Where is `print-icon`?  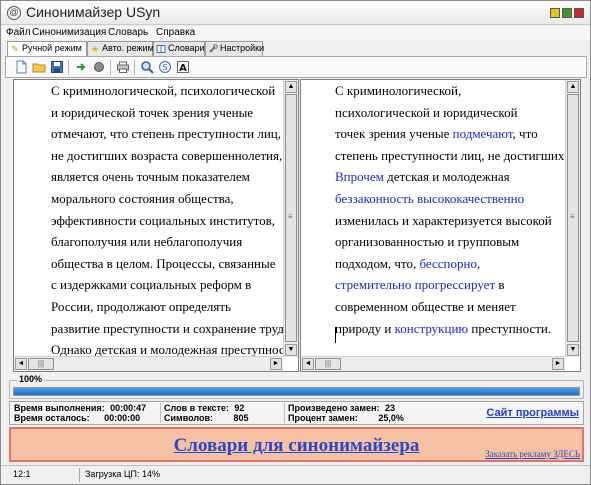 print-icon is located at coordinates (123, 67).